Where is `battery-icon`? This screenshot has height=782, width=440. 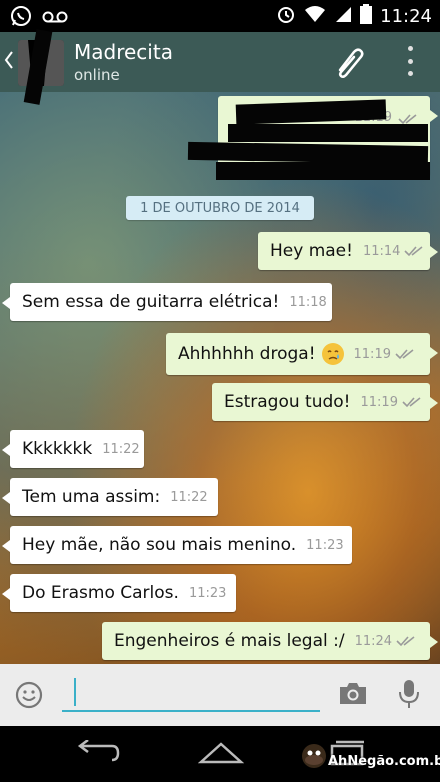
battery-icon is located at coordinates (366, 16).